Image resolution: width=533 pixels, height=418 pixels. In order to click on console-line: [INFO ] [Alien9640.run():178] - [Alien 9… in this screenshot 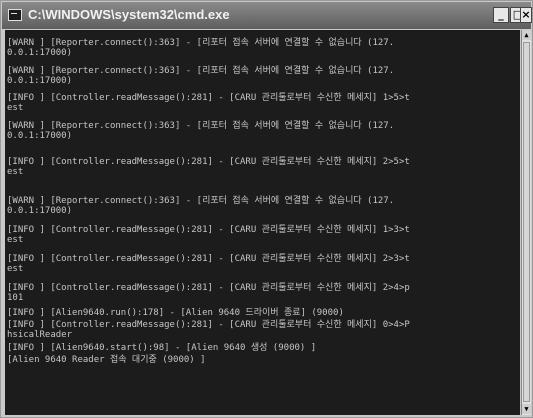, I will do `click(175, 313)`.